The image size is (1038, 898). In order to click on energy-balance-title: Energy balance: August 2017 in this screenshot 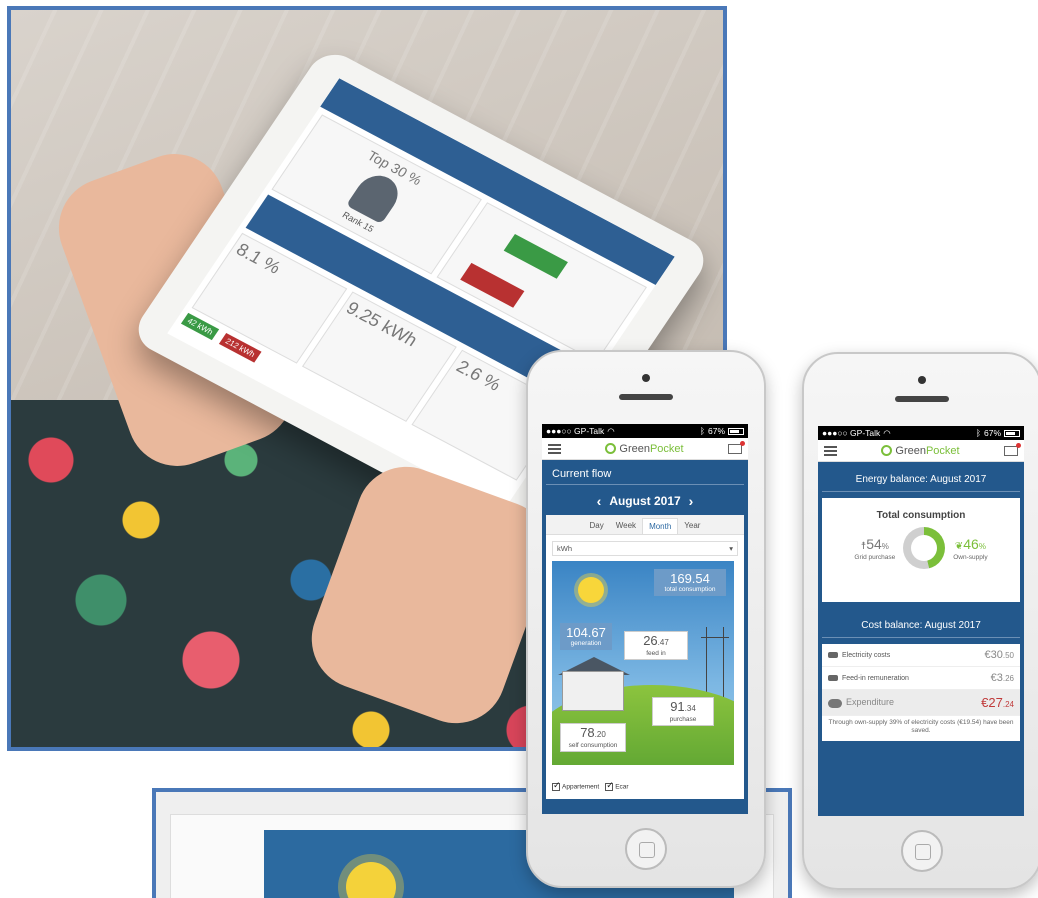, I will do `click(921, 477)`.